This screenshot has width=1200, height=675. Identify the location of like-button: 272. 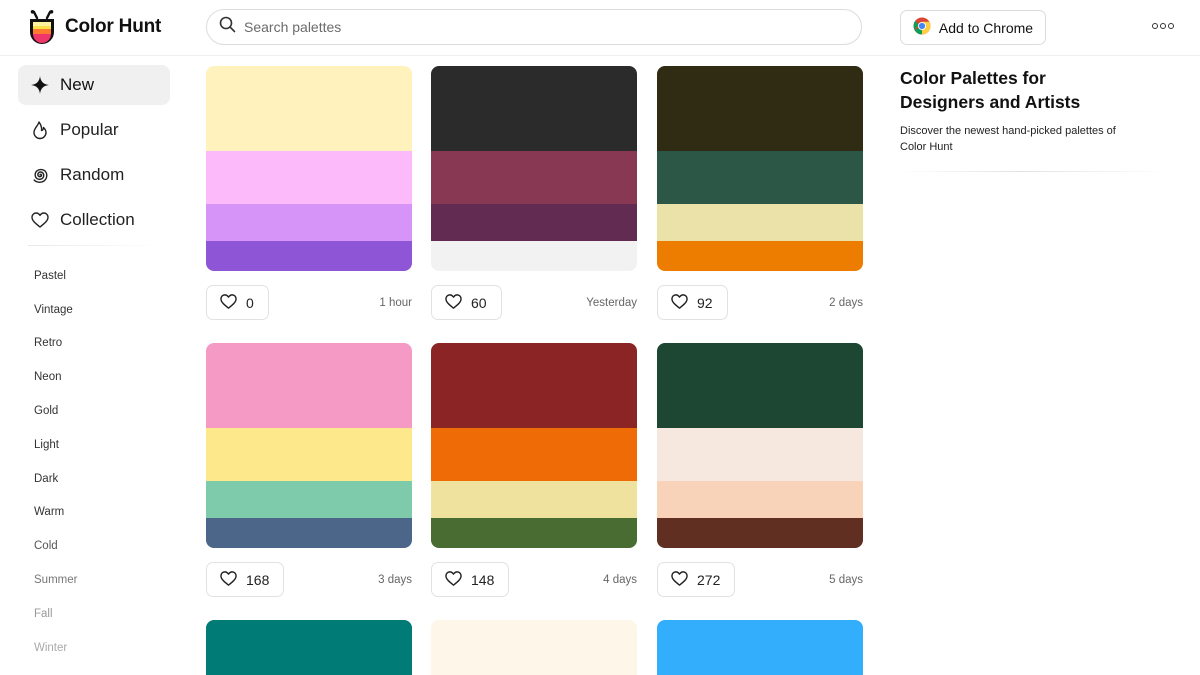
(696, 579).